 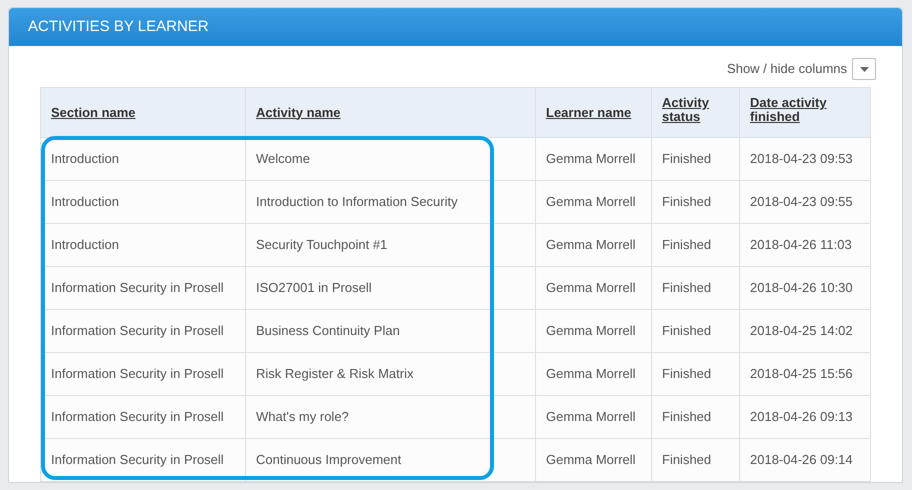 I want to click on column-header: Section name, so click(x=93, y=113).